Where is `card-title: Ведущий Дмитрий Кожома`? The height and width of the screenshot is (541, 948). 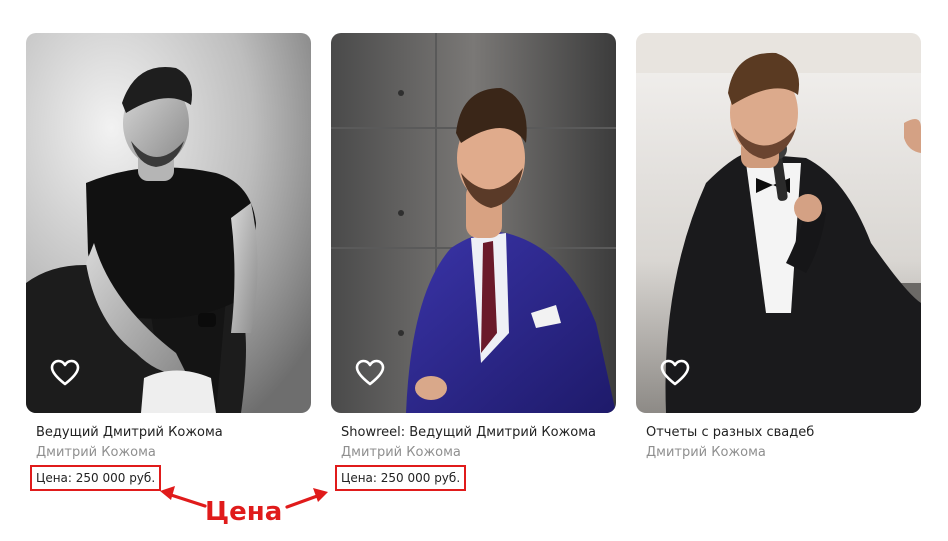 card-title: Ведущий Дмитрий Кожома is located at coordinates (129, 432).